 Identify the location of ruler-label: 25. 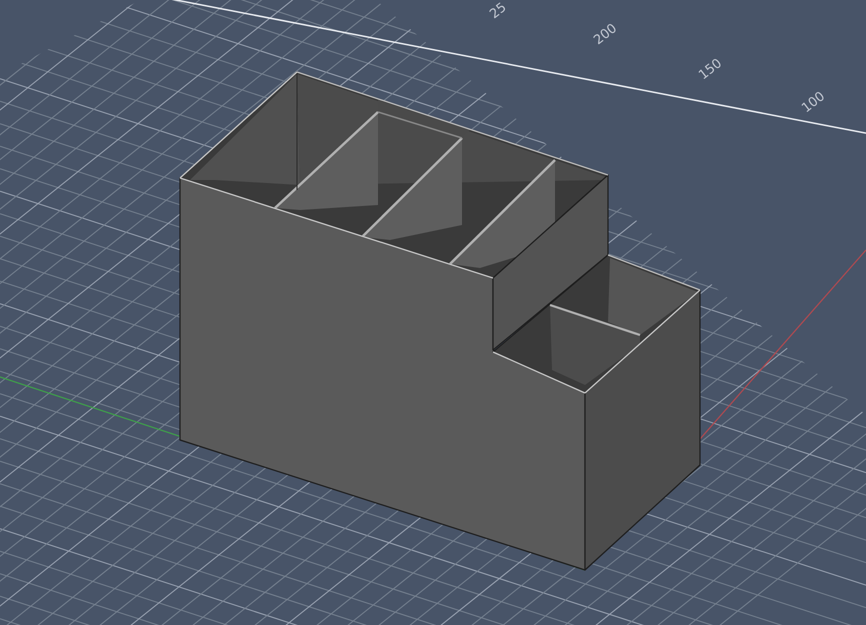
(498, 11).